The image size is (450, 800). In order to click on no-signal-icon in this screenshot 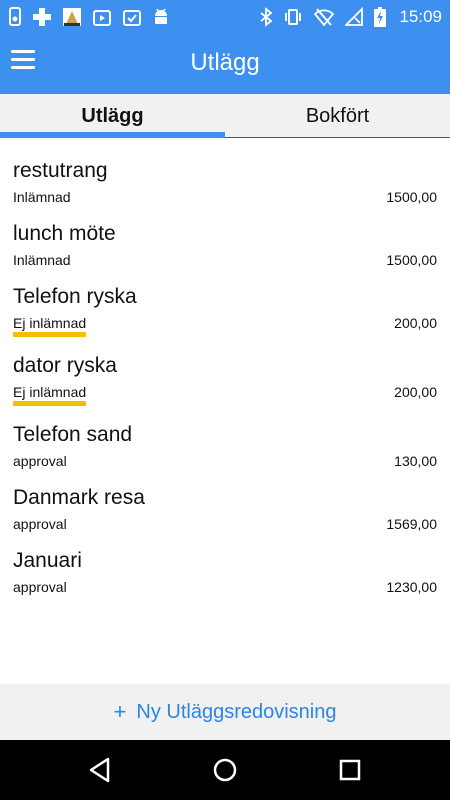, I will do `click(354, 16)`.